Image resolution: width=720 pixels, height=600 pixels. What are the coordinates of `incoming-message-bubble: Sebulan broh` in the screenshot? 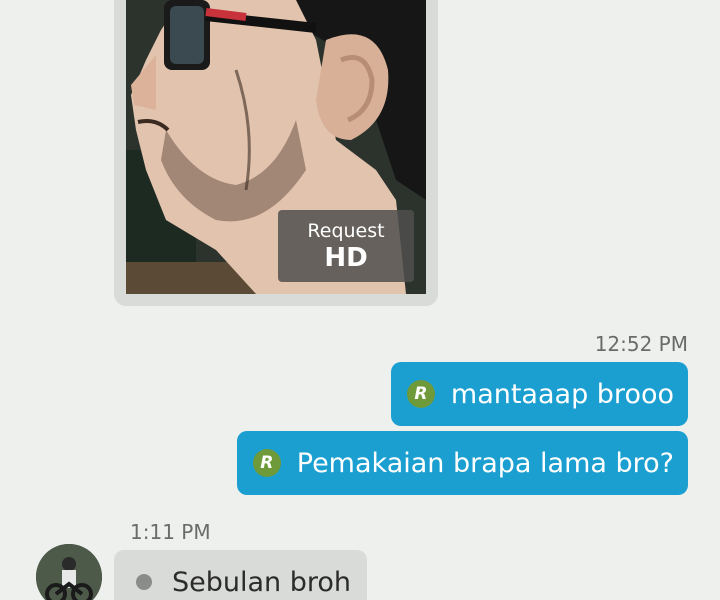 It's located at (241, 575).